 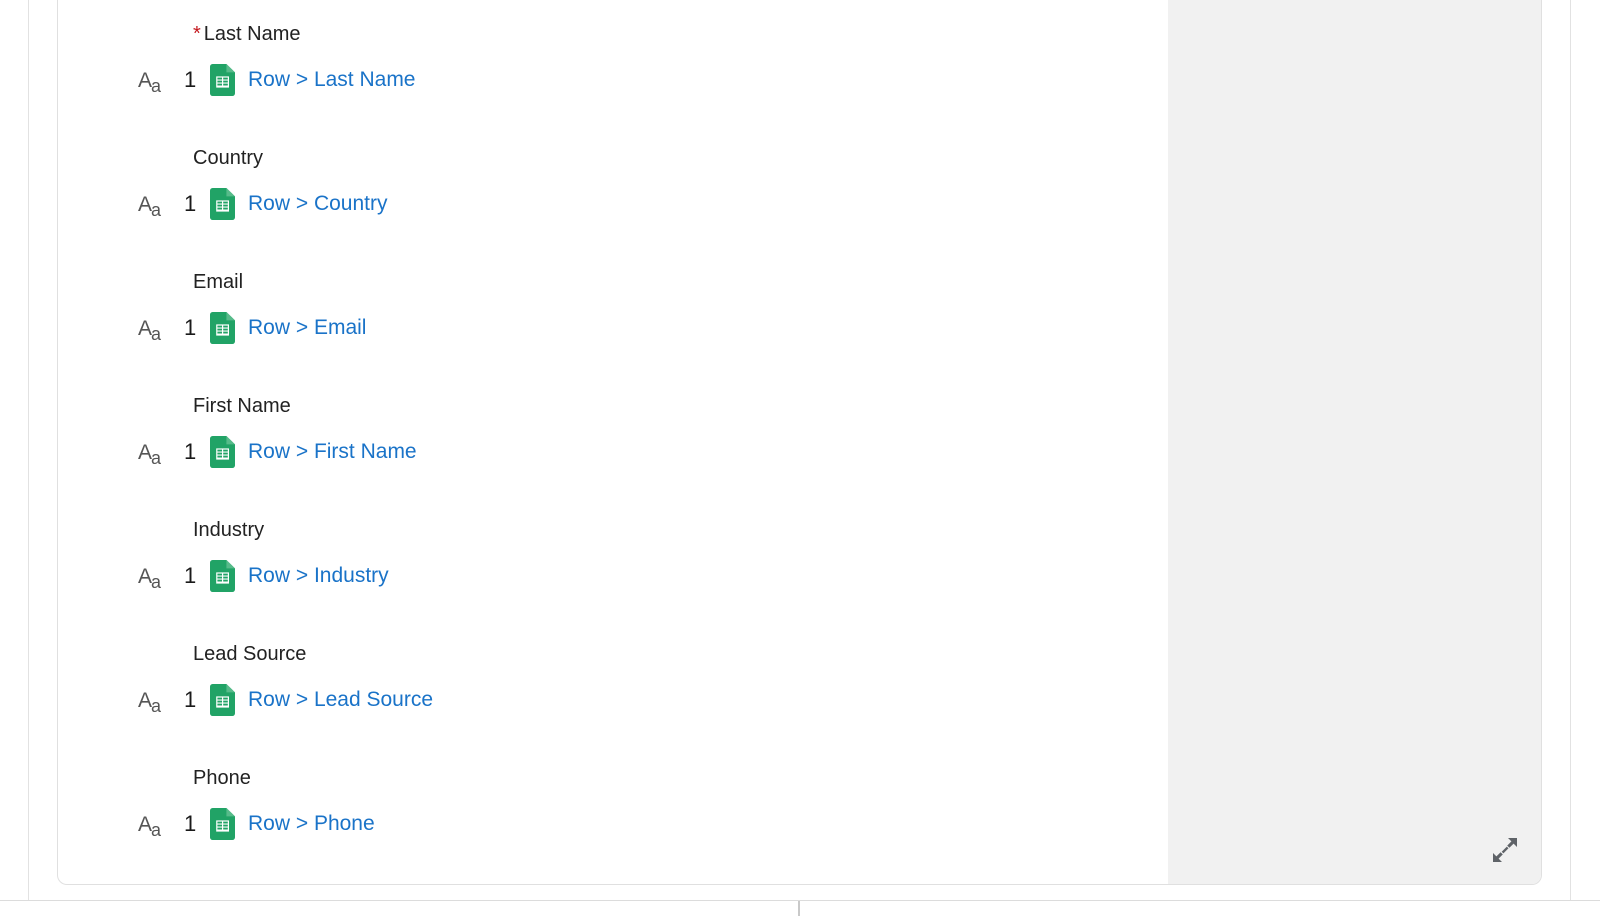 I want to click on field-mapping-value: Aa 1 Row > First Name, so click(x=277, y=452).